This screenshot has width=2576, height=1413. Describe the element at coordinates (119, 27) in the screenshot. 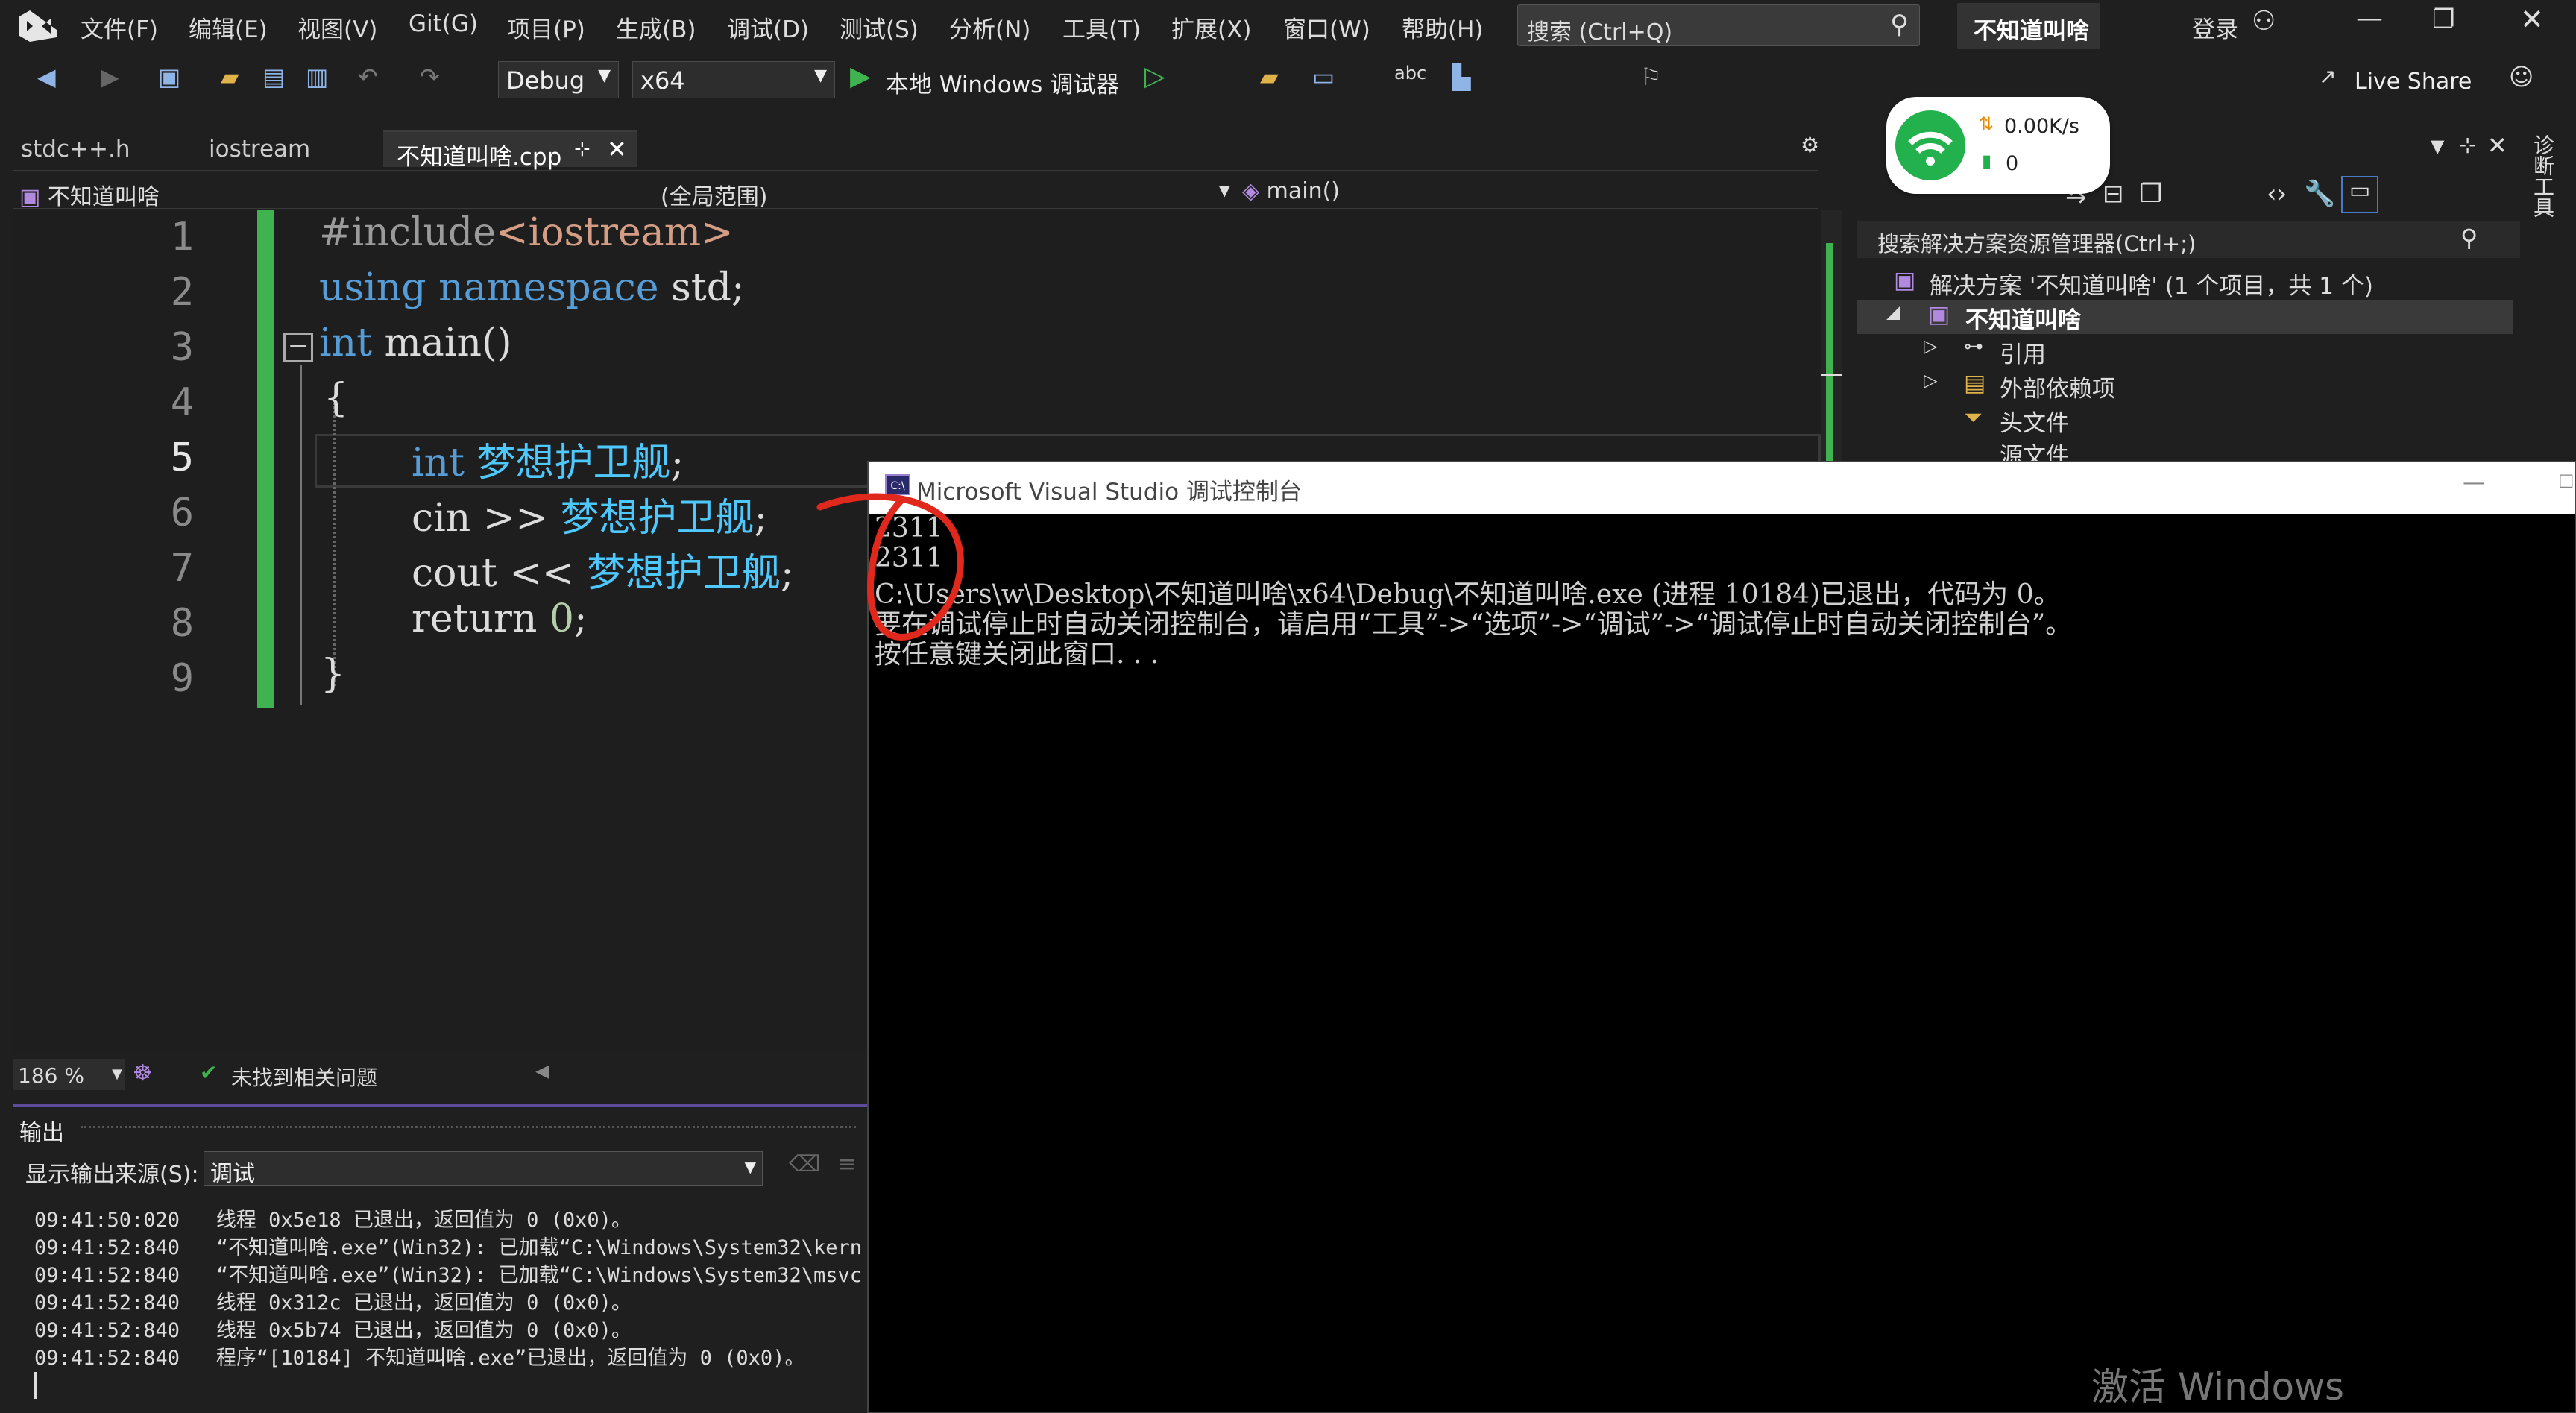

I see `menu-file: 文件(F)` at that location.